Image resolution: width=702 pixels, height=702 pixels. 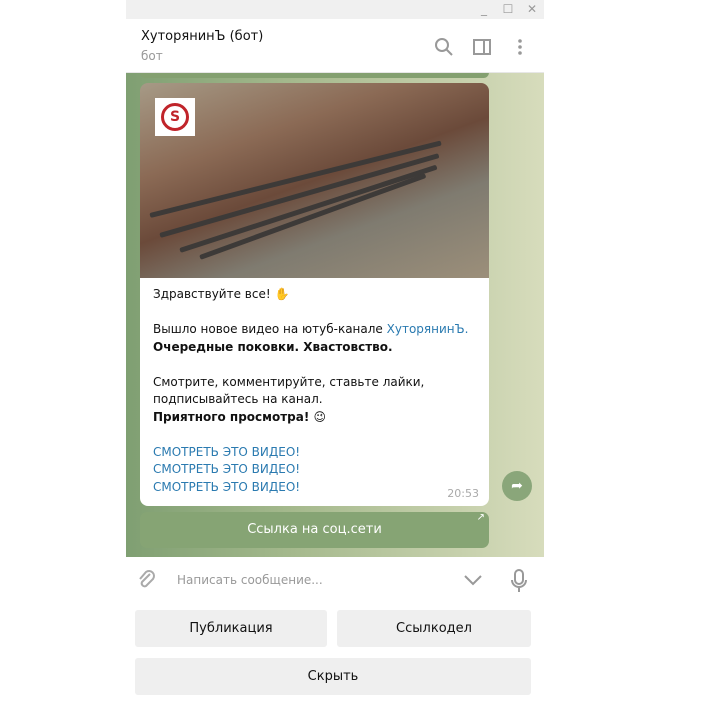 What do you see at coordinates (273, 346) in the screenshot?
I see `video-title: Очередные поковки. Хвастовство.` at bounding box center [273, 346].